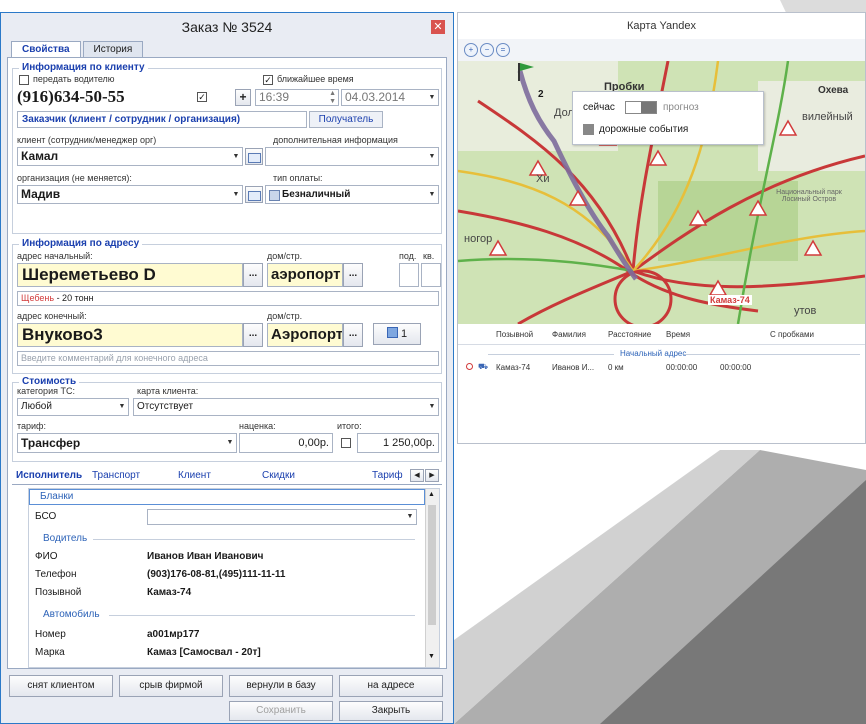 Image resolution: width=866 pixels, height=724 pixels. Describe the element at coordinates (809, 196) in the screenshot. I see `map-label-national-park: Национальный парк Лосиный Остров` at that location.